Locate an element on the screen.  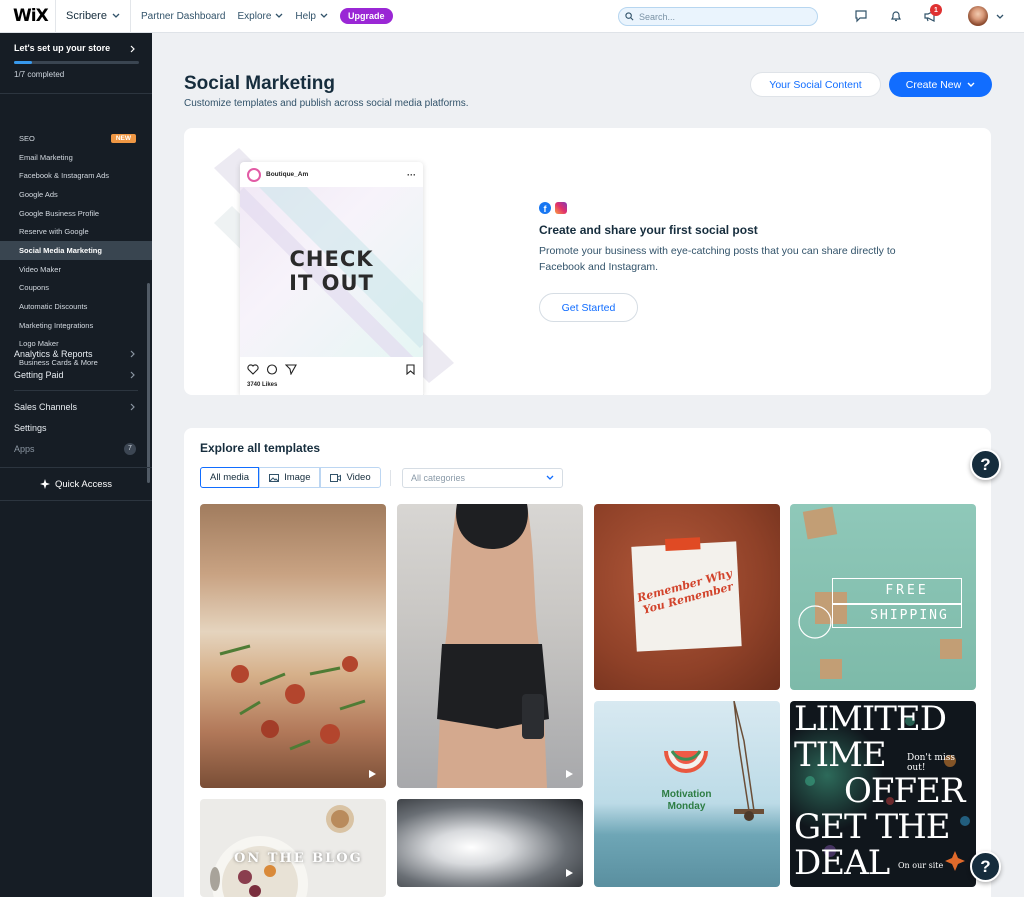
sidebar-subitem-google-business-profile: Google Business Profile is located at coordinates (76, 213).